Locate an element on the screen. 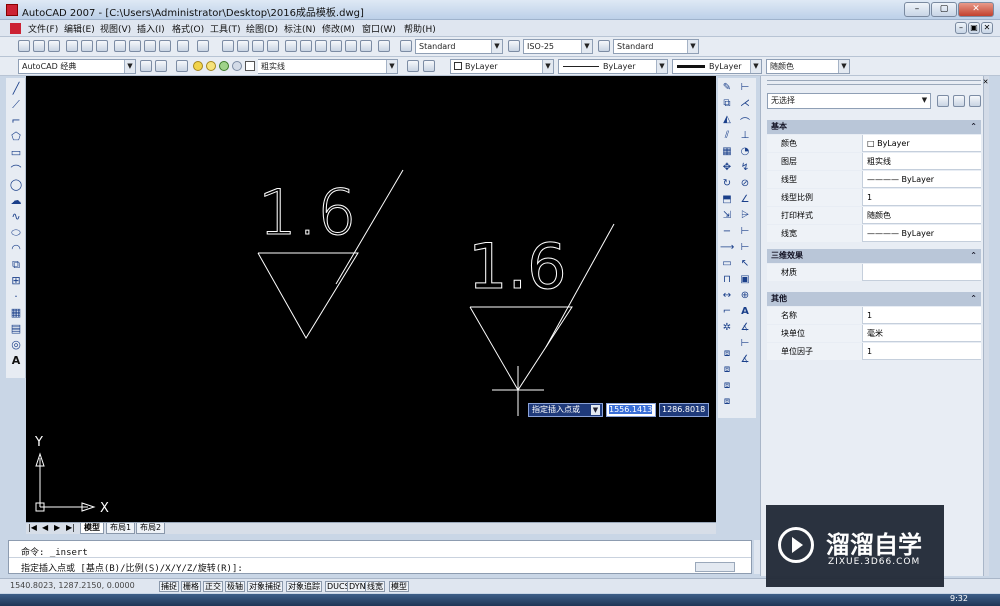 The width and height of the screenshot is (1000, 606). ellipse-icon: ⬭ is located at coordinates (16, 233).